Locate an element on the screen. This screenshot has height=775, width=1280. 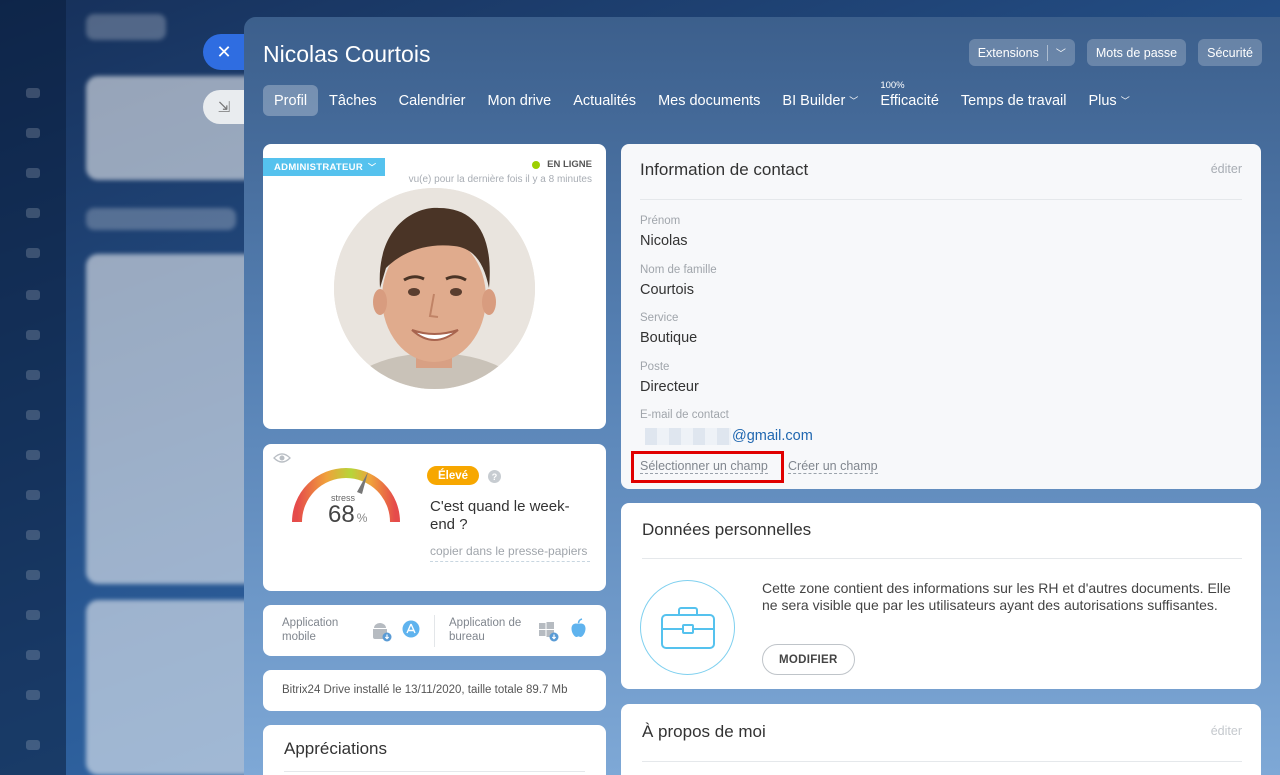
email-label: E-mail de contact is located at coordinates (684, 415).